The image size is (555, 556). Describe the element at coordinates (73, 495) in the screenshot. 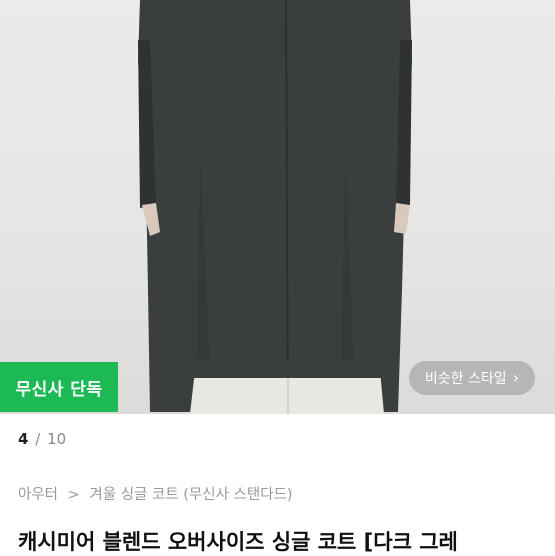

I see `breadcrumb-arrow-icon: >` at that location.